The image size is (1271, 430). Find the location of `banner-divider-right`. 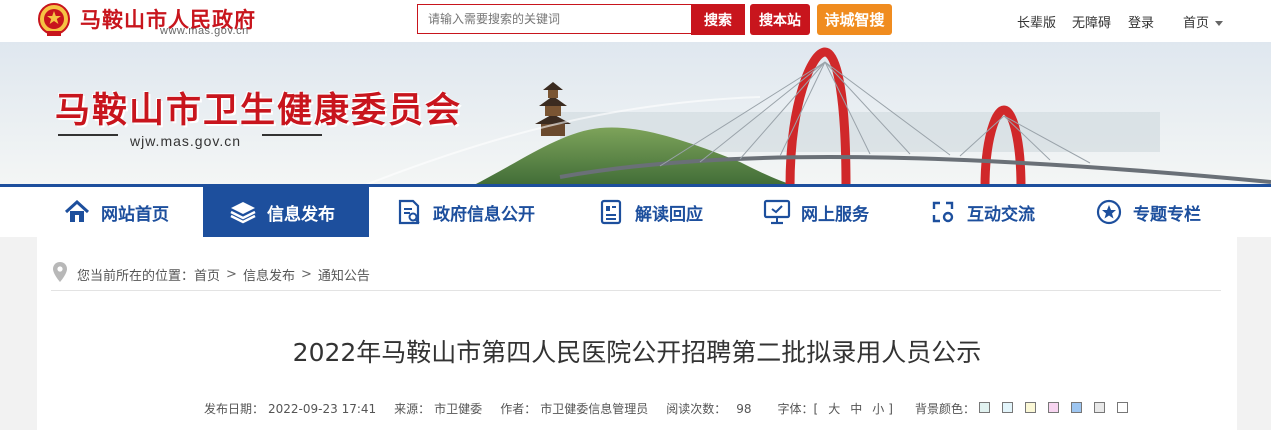

banner-divider-right is located at coordinates (292, 135).